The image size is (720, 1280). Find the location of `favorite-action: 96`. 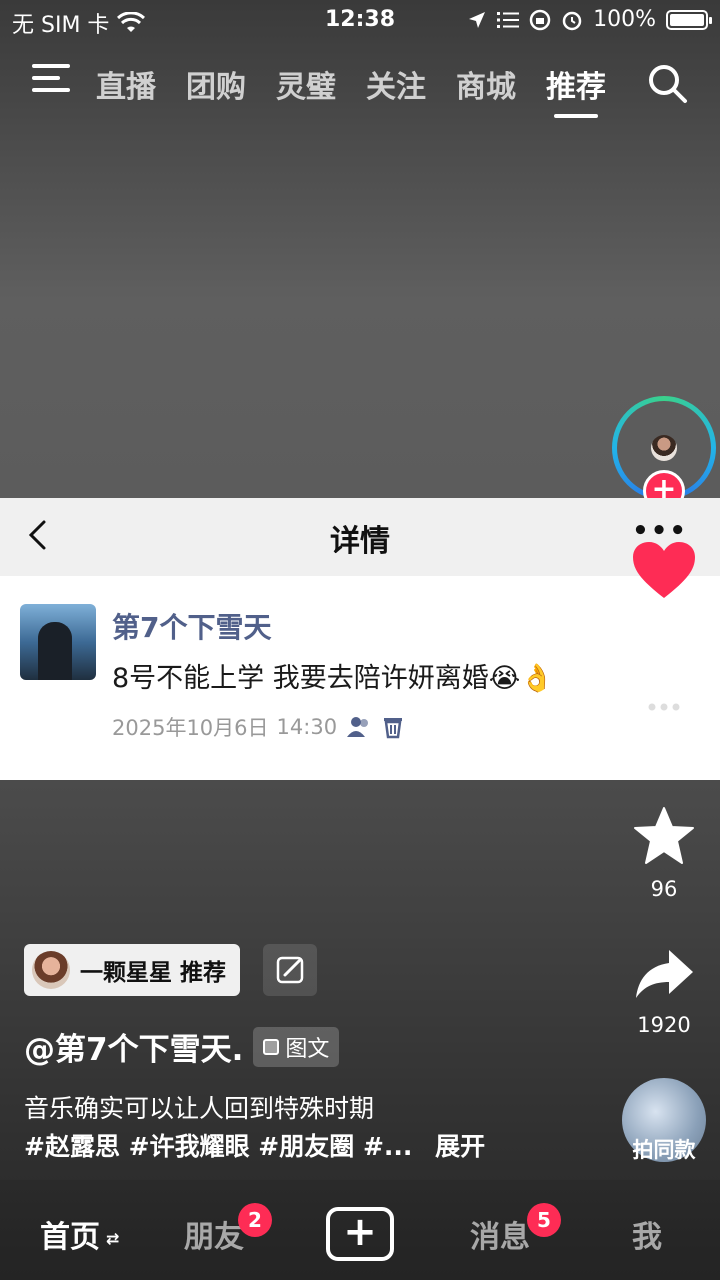

favorite-action: 96 is located at coordinates (664, 853).